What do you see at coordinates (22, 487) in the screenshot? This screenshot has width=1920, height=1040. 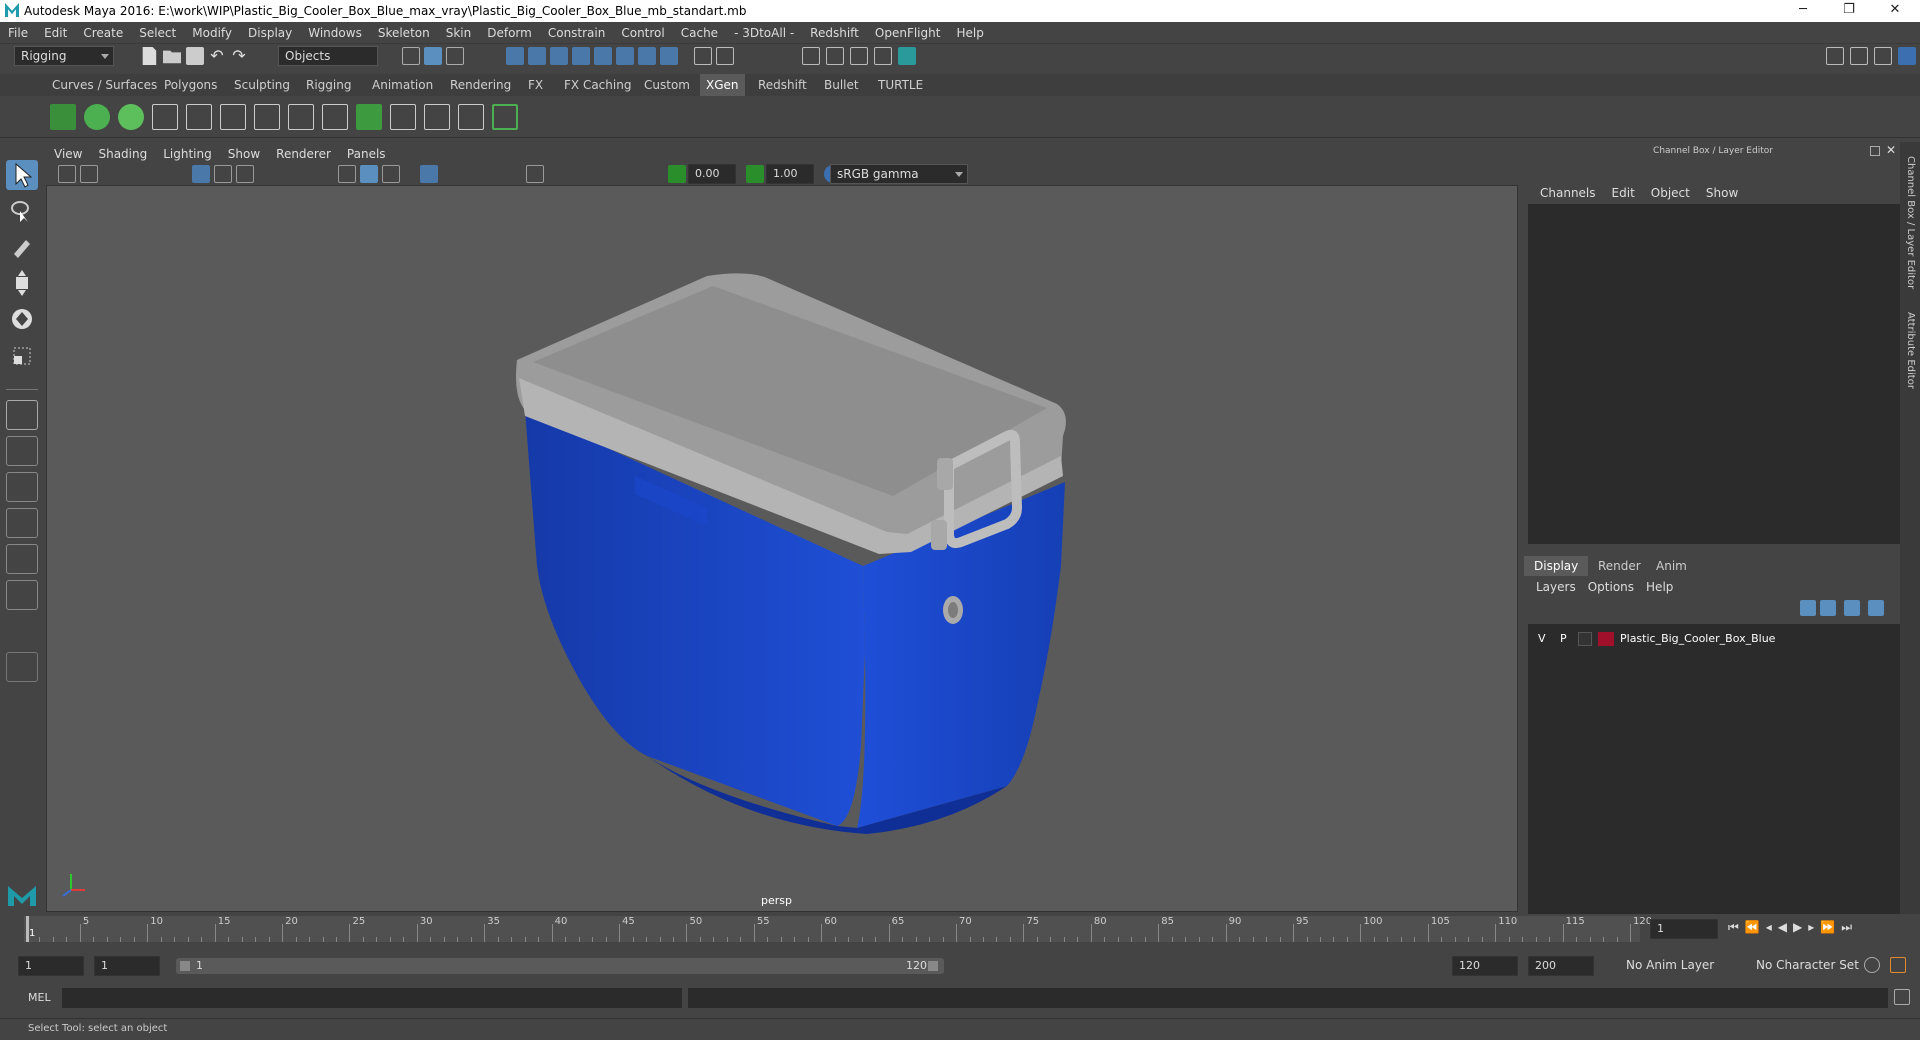 I see `persp-outliner-layout-icon` at bounding box center [22, 487].